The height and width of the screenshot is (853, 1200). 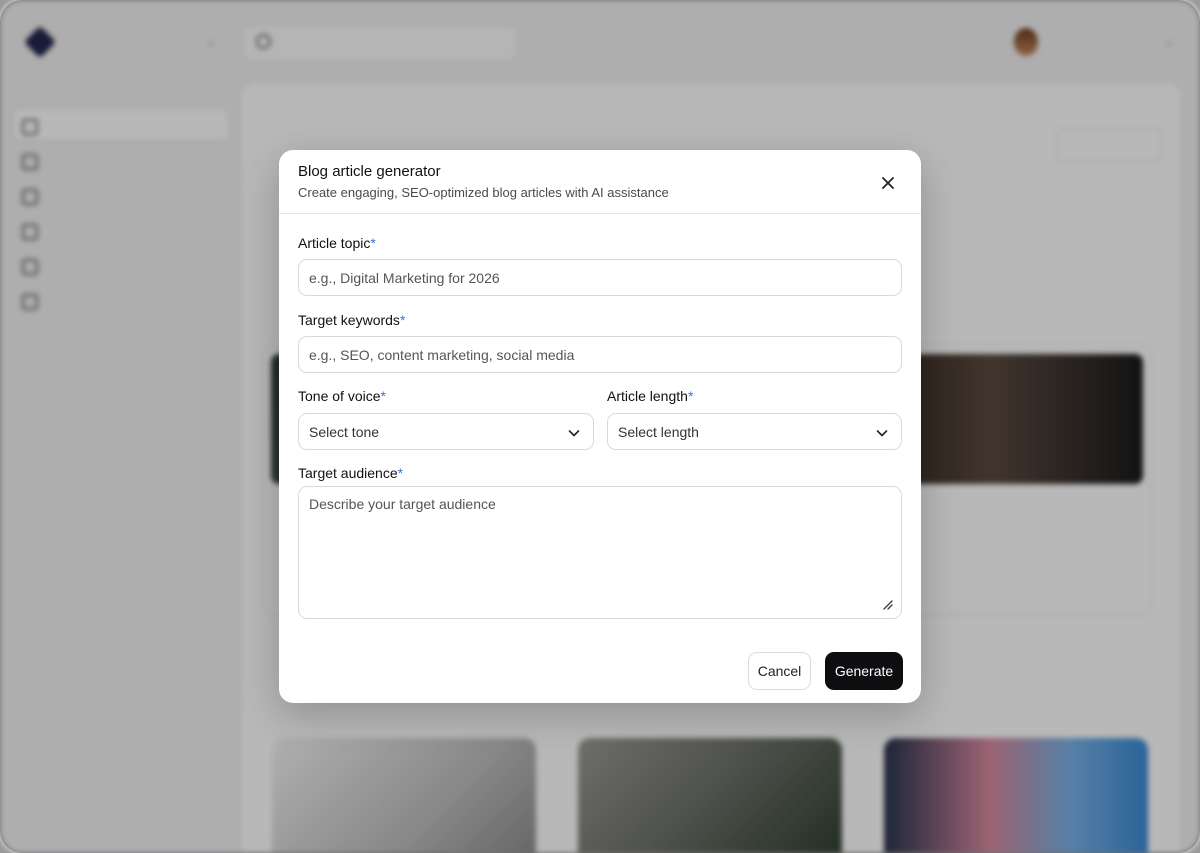 I want to click on target-keywords-label: Target keywords*, so click(x=351, y=320).